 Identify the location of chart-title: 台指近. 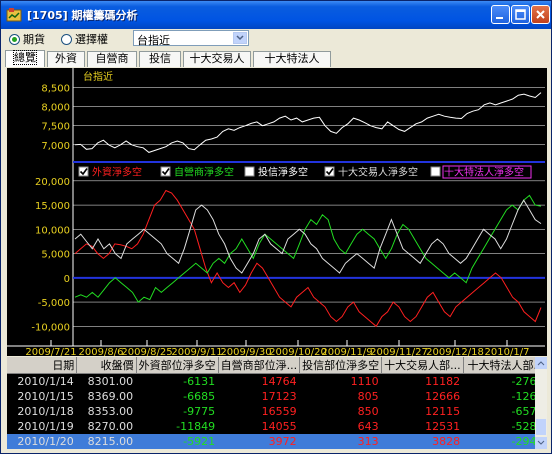
(98, 76).